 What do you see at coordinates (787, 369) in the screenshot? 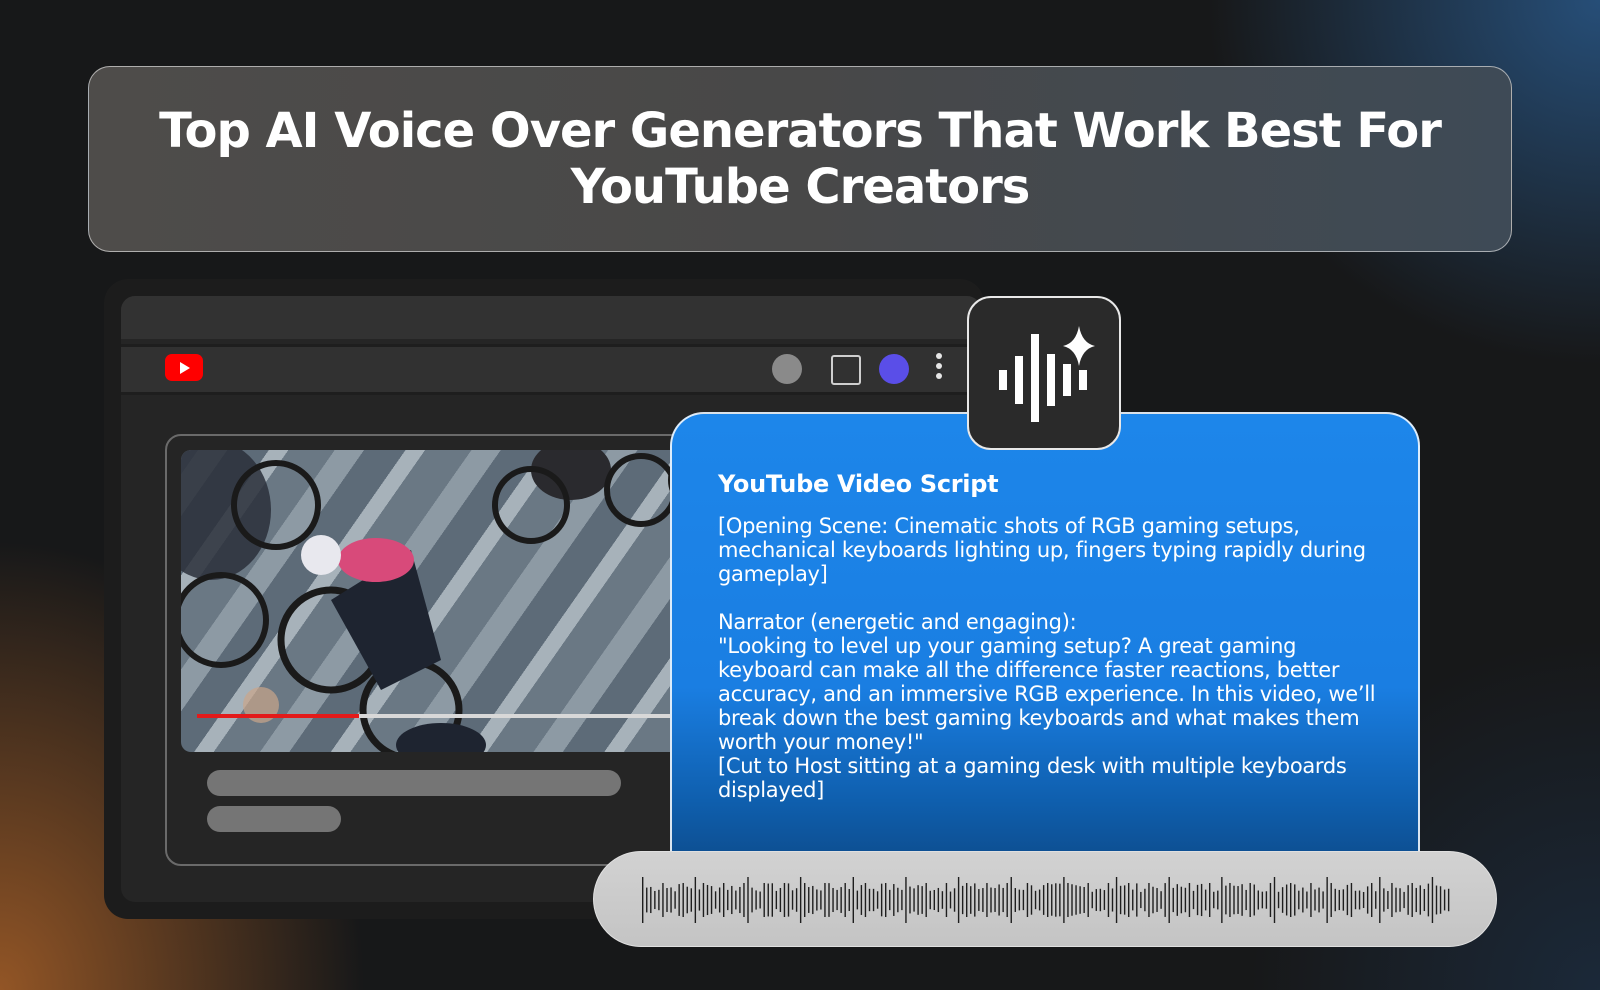
I see `profile-circle-icon` at bounding box center [787, 369].